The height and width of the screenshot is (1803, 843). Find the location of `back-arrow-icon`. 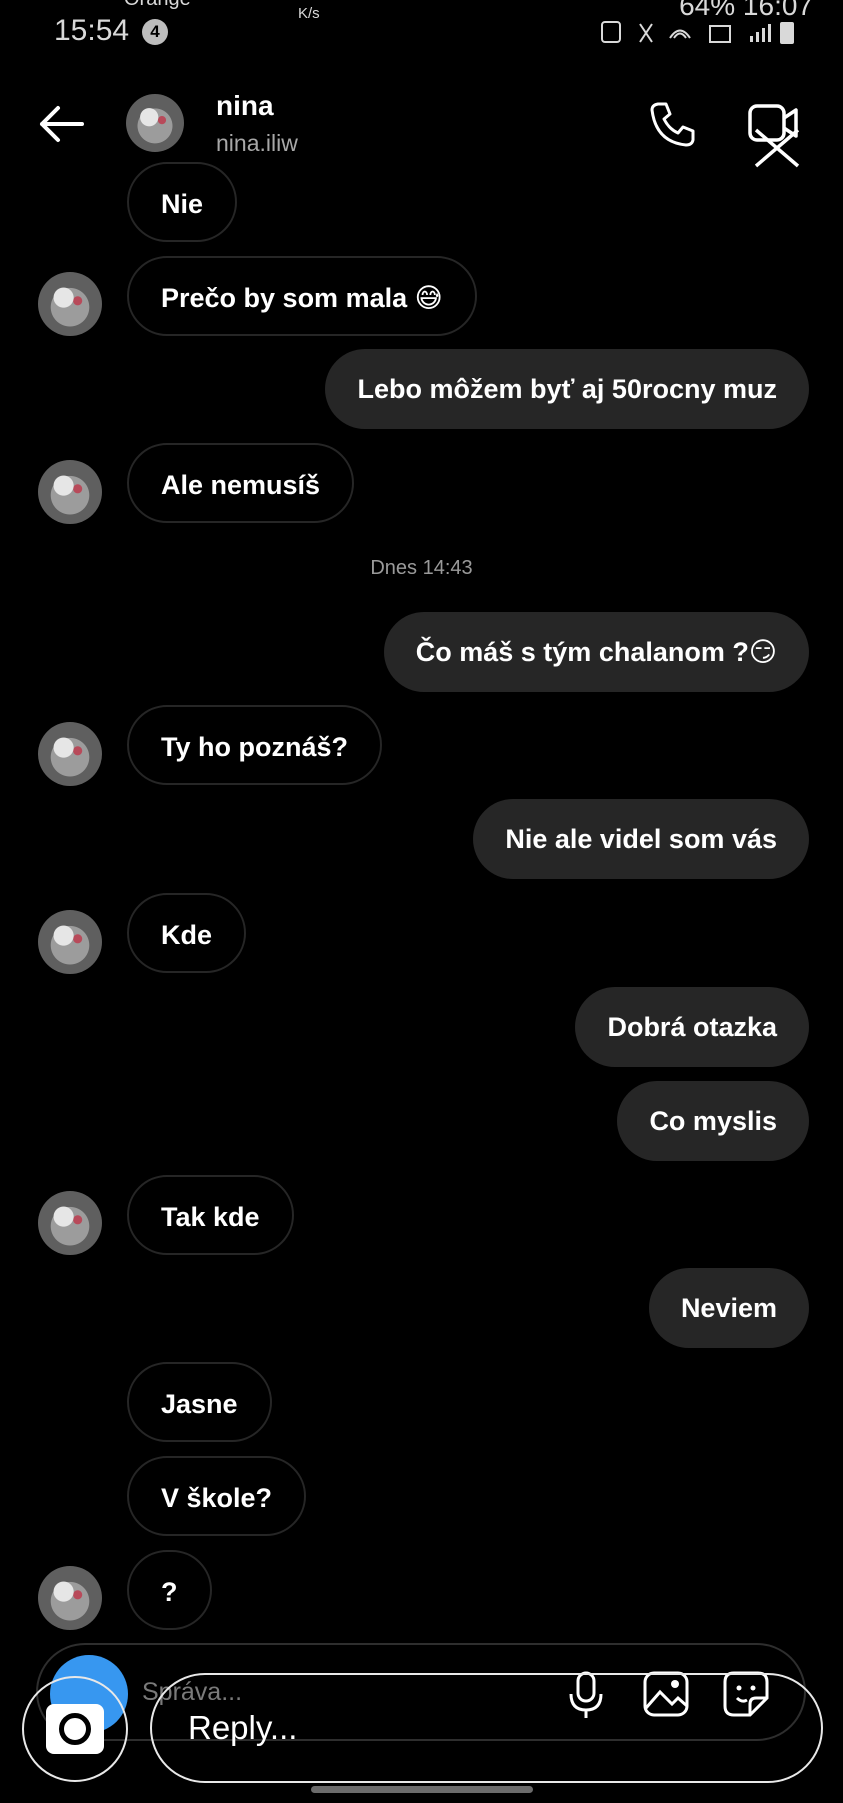

back-arrow-icon is located at coordinates (62, 124).